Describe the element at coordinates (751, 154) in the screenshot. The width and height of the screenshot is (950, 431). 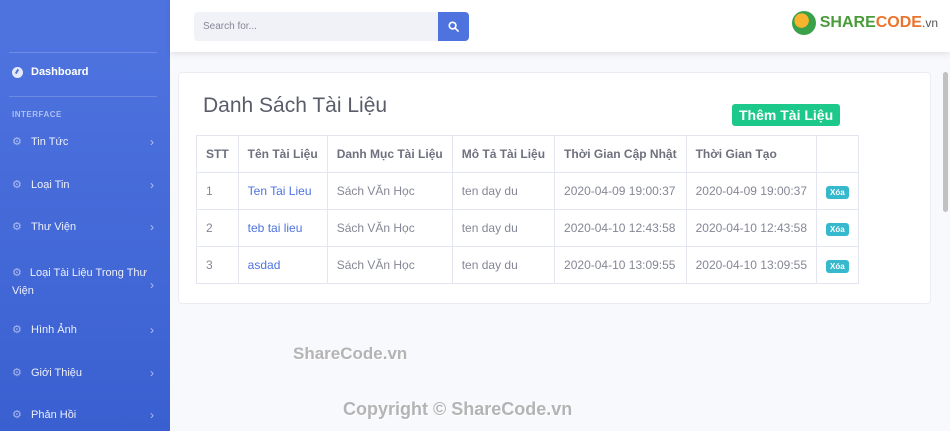
I see `column-header: Thời Gian Tạo` at that location.